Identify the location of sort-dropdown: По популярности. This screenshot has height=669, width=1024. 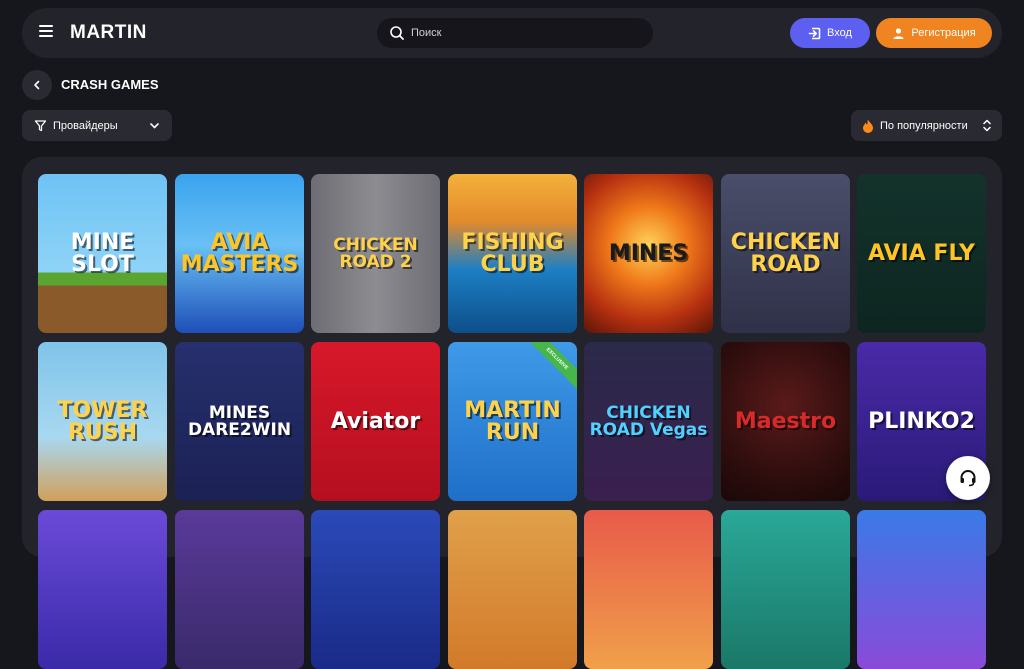
(926, 125).